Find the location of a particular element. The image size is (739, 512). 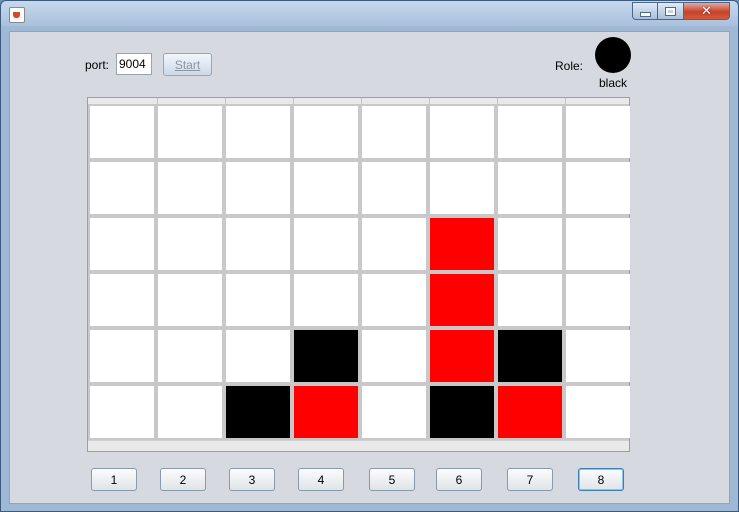

start-button: Start is located at coordinates (187, 64).